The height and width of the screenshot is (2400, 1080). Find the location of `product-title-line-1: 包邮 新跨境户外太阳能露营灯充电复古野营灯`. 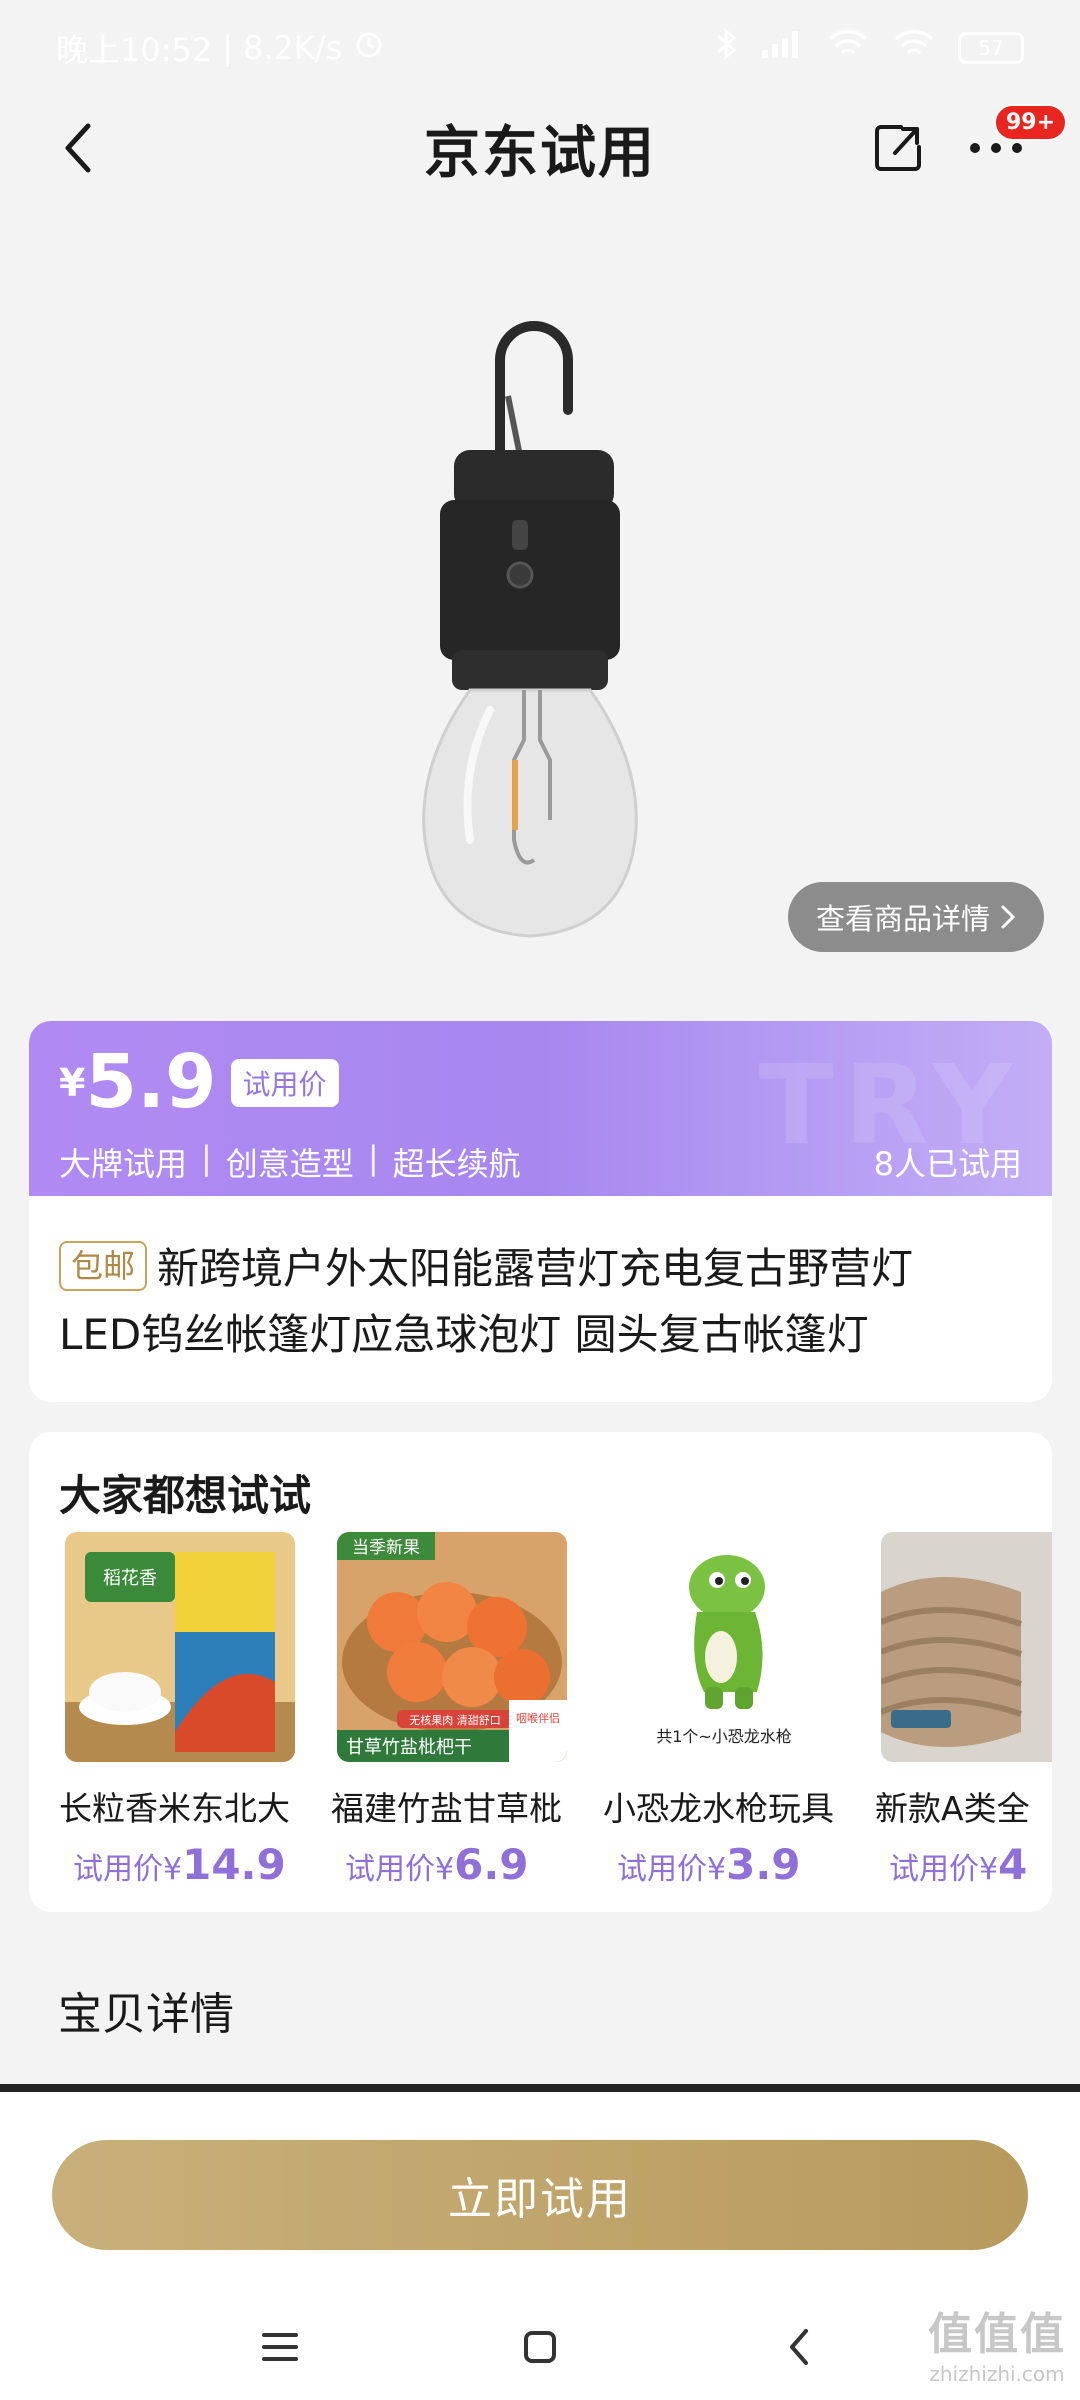

product-title-line-1: 包邮 新跨境户外太阳能露营灯充电复古野营灯 is located at coordinates (540, 1269).